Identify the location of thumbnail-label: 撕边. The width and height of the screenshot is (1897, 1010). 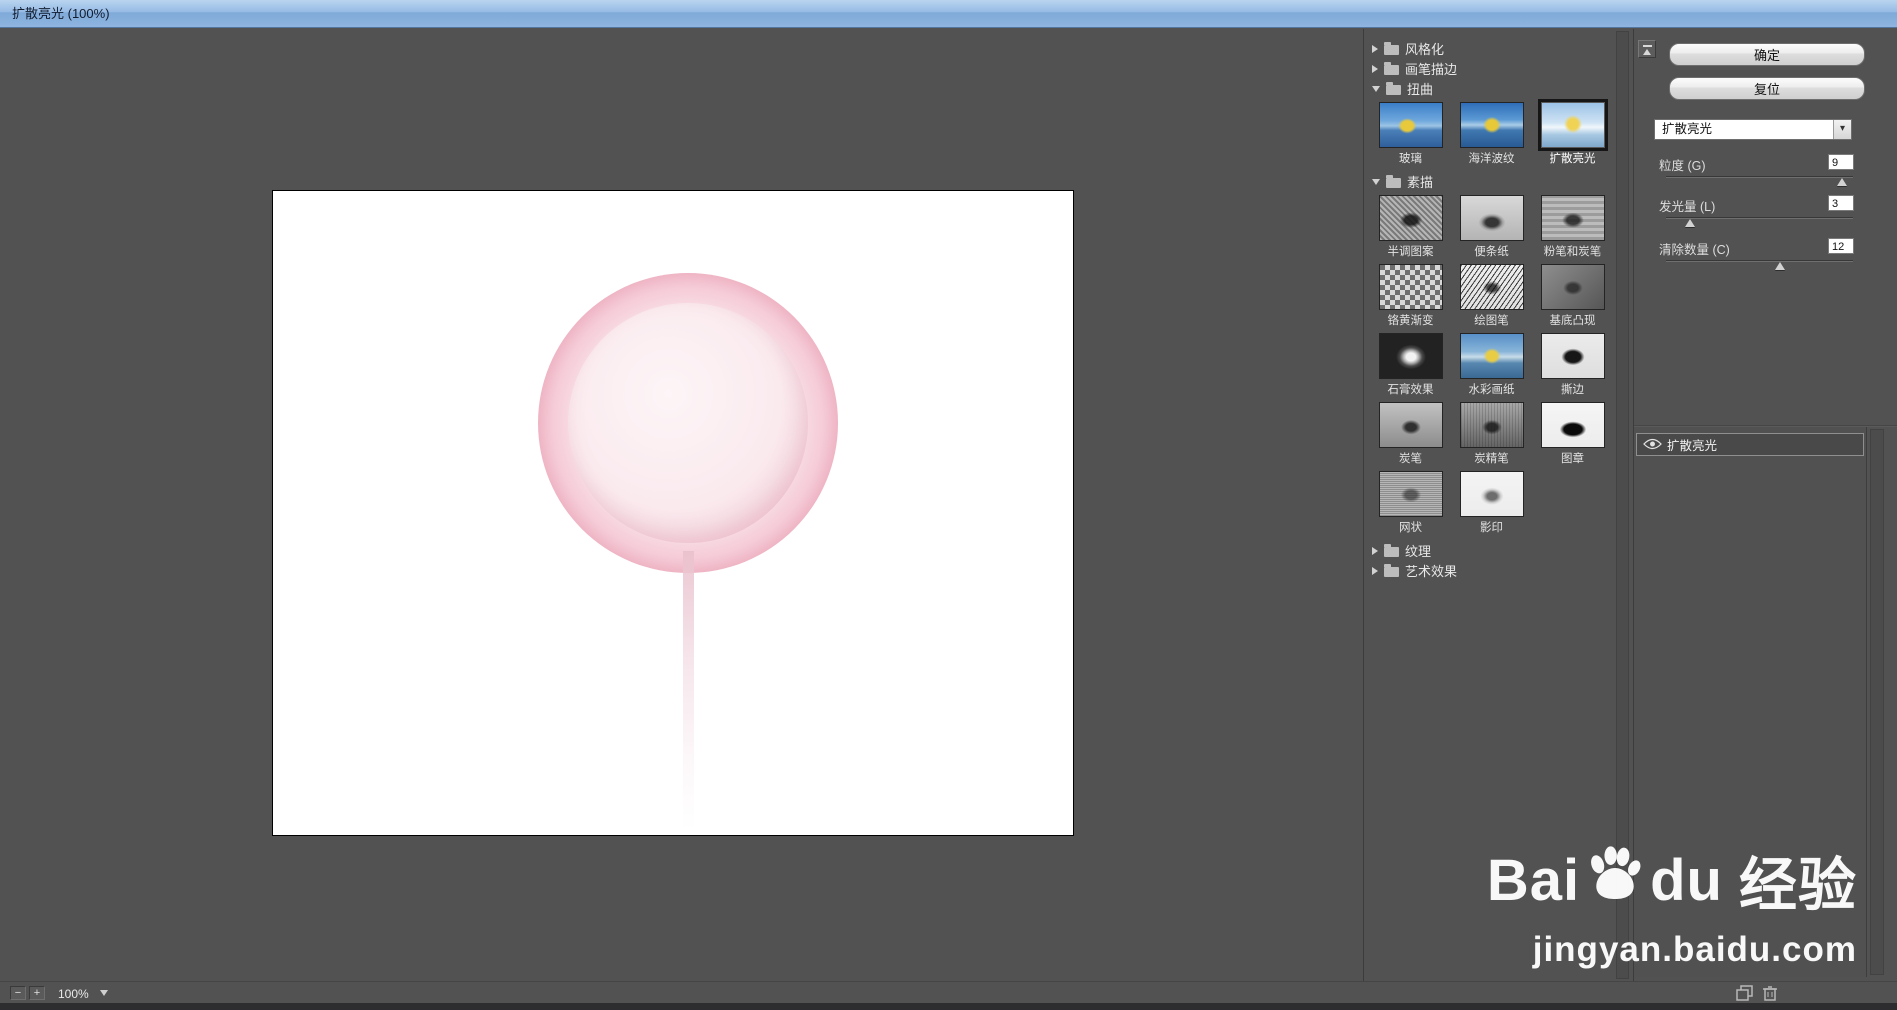
(1572, 390).